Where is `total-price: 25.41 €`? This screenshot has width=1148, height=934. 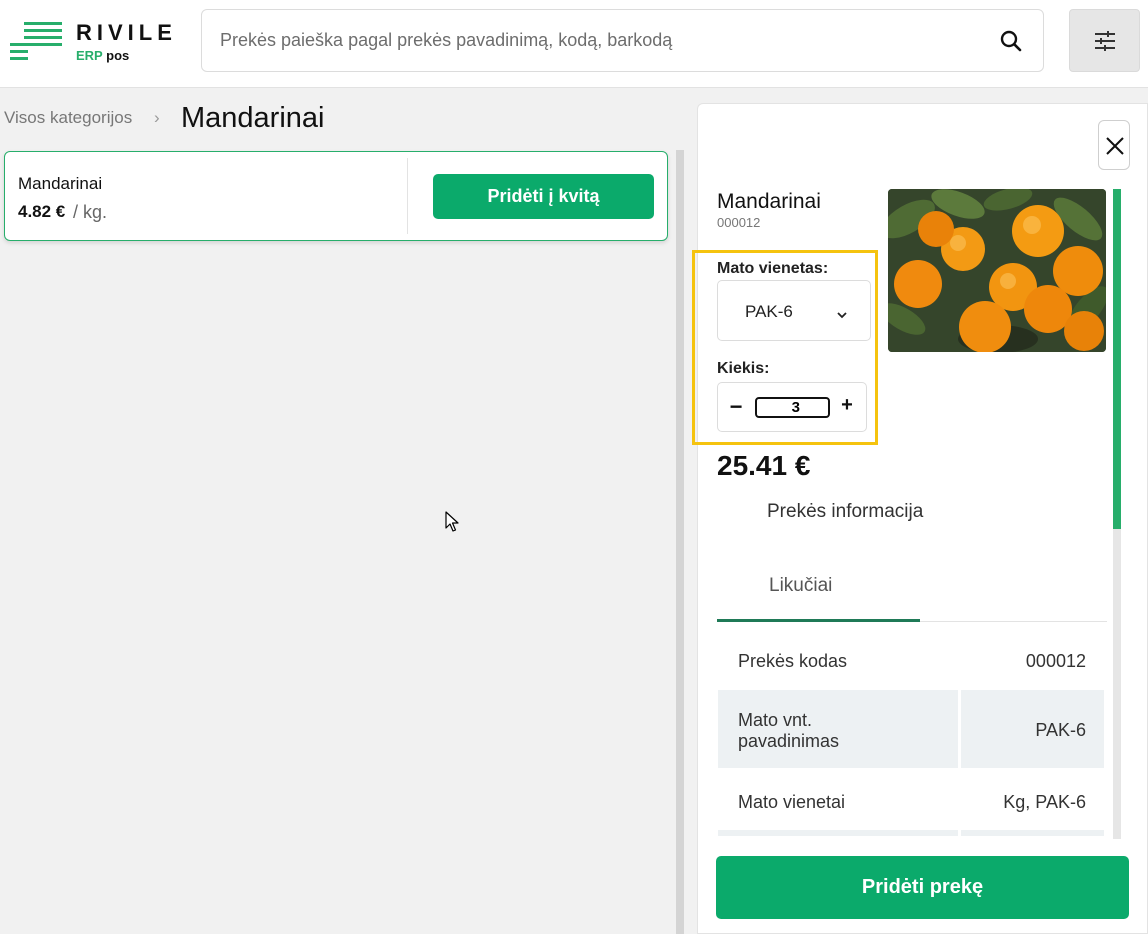 total-price: 25.41 € is located at coordinates (764, 465).